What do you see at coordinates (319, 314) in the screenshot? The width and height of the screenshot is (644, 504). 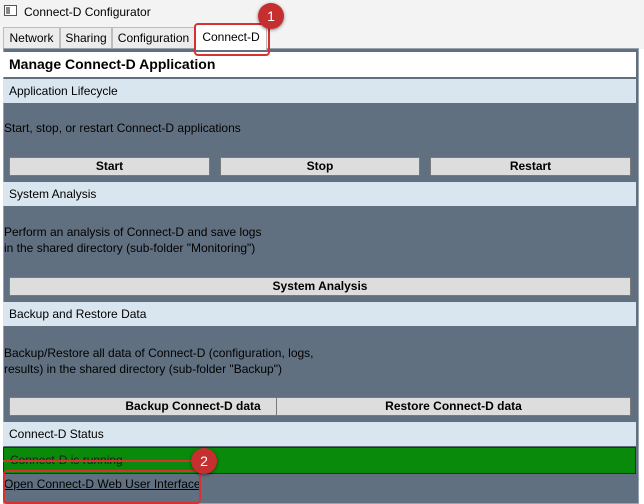 I see `section-header-backup: Backup and Restore Data` at bounding box center [319, 314].